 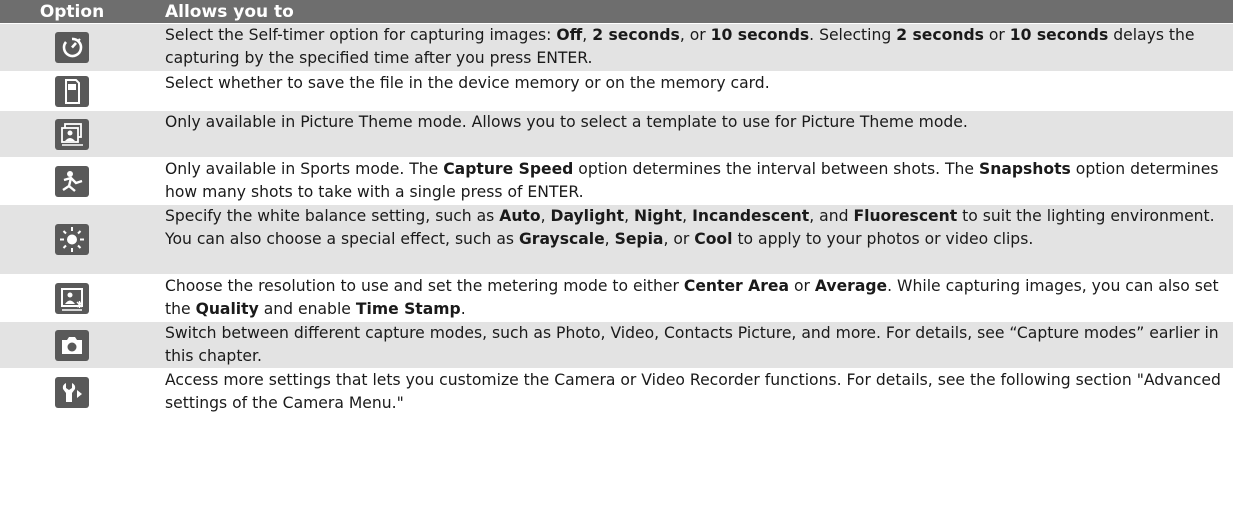 I want to click on white-balance-icon, so click(x=72, y=239).